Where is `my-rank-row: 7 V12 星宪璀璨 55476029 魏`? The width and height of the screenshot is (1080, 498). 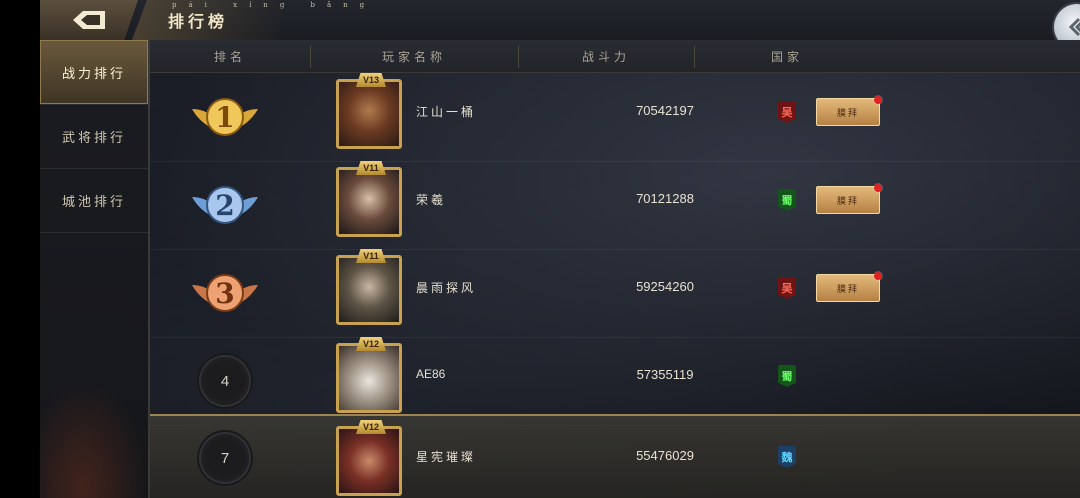 my-rank-row: 7 V12 星宪璀璨 55476029 魏 is located at coordinates (615, 456).